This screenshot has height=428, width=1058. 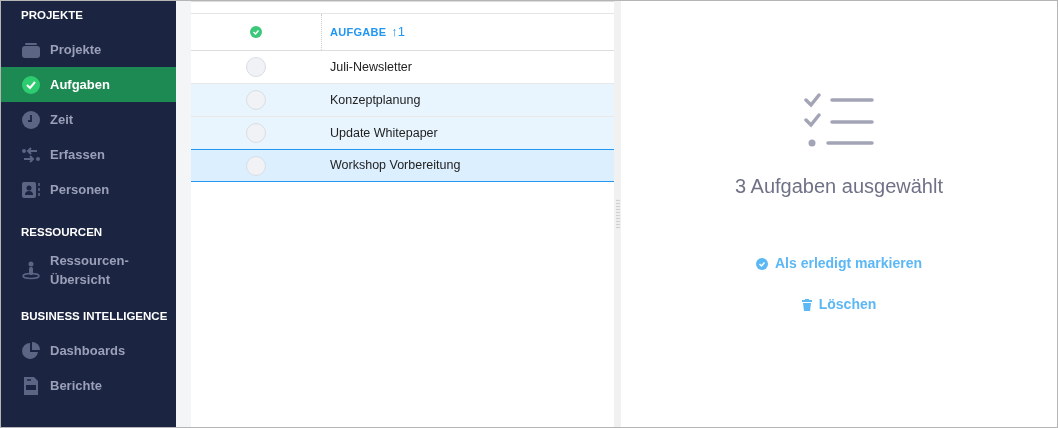 I want to click on table-row: Workshop Vorbereitung, so click(x=402, y=165).